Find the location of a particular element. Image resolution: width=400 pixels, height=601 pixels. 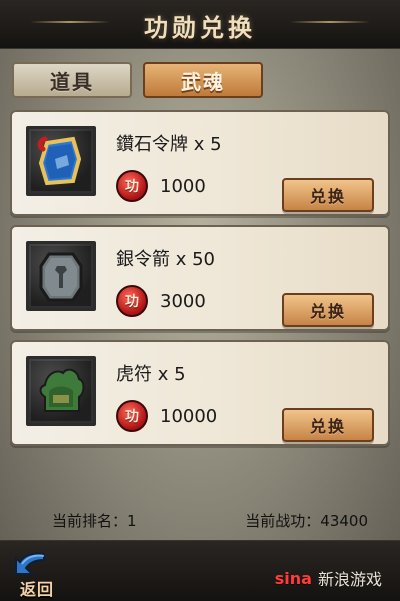

cost-row: 功 3000 is located at coordinates (161, 301).